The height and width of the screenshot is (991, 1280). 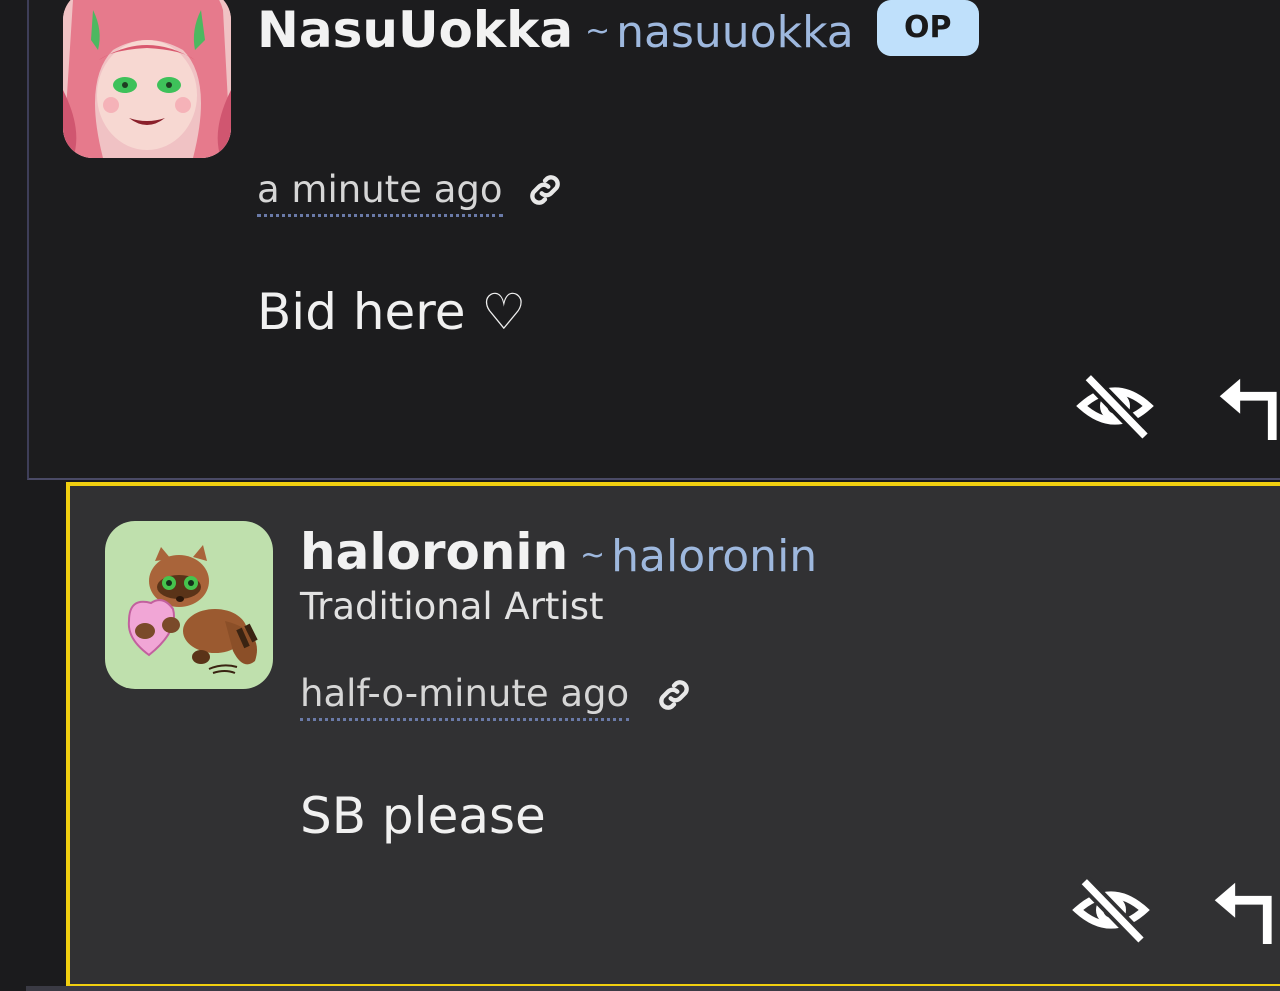 What do you see at coordinates (415, 30) in the screenshot?
I see `display-name: NasuUokka` at bounding box center [415, 30].